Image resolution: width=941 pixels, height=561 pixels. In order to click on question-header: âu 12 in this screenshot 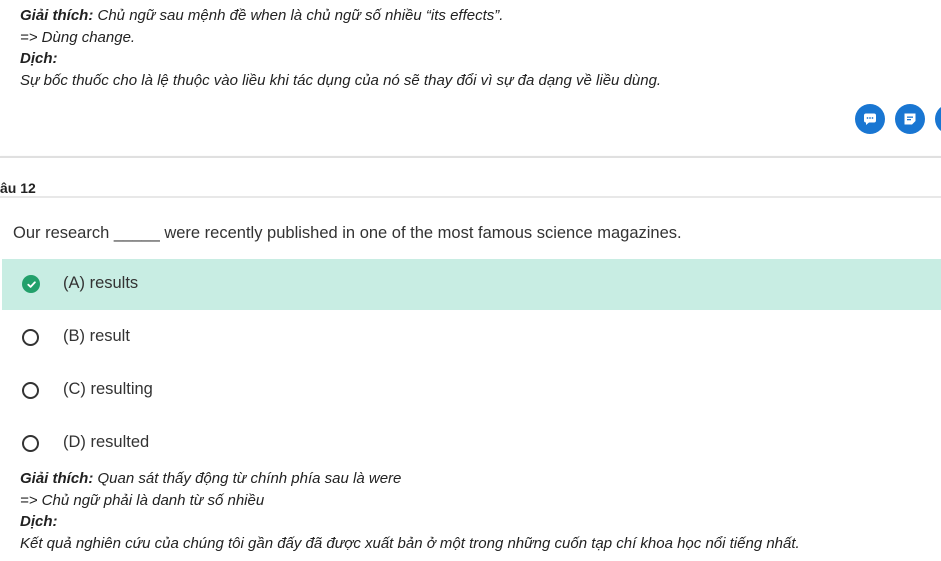, I will do `click(470, 177)`.